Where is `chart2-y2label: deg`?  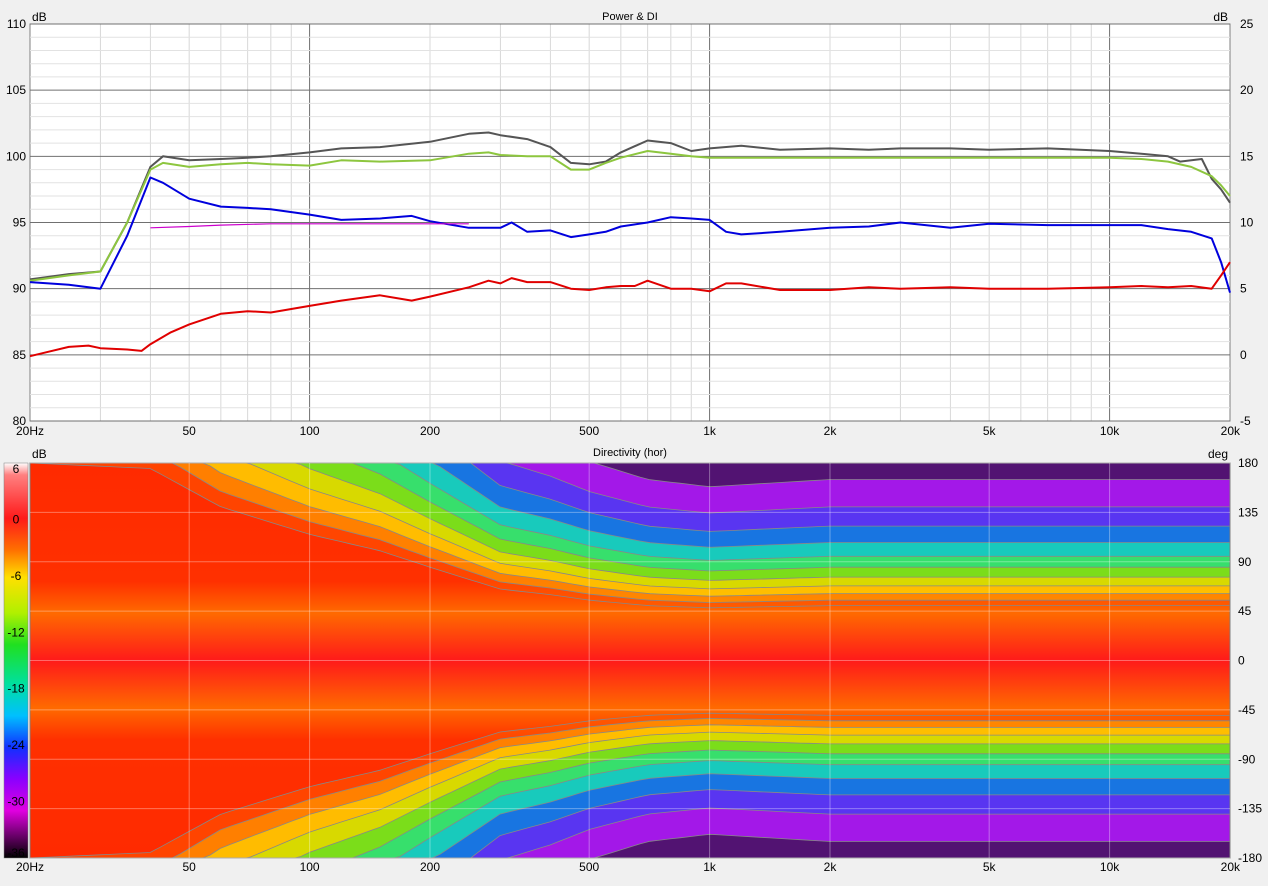 chart2-y2label: deg is located at coordinates (1218, 454).